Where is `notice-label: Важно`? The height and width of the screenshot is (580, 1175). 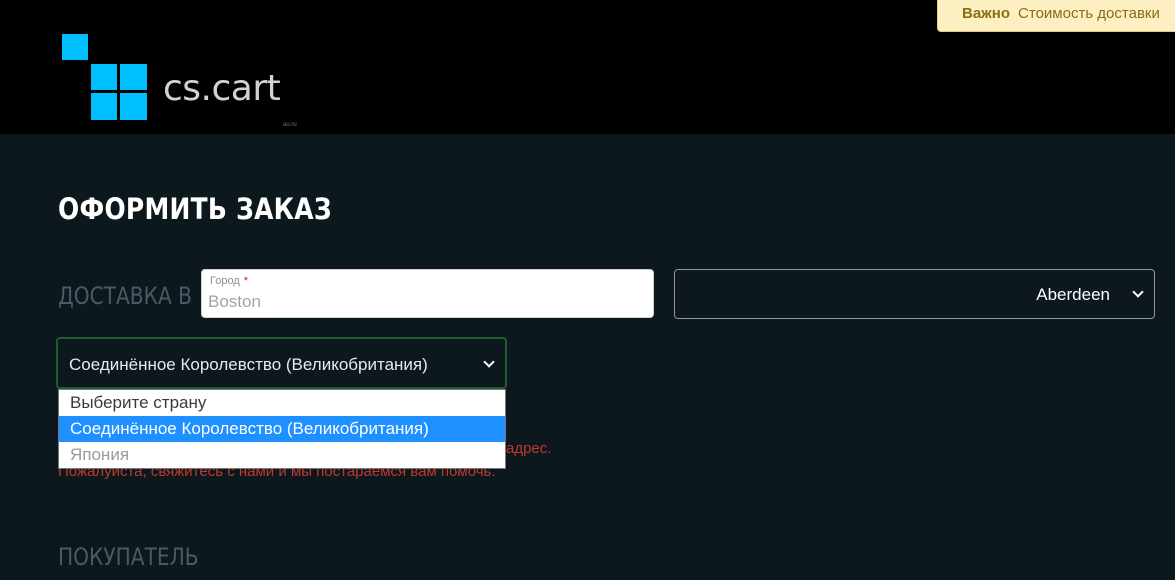
notice-label: Важно is located at coordinates (986, 13).